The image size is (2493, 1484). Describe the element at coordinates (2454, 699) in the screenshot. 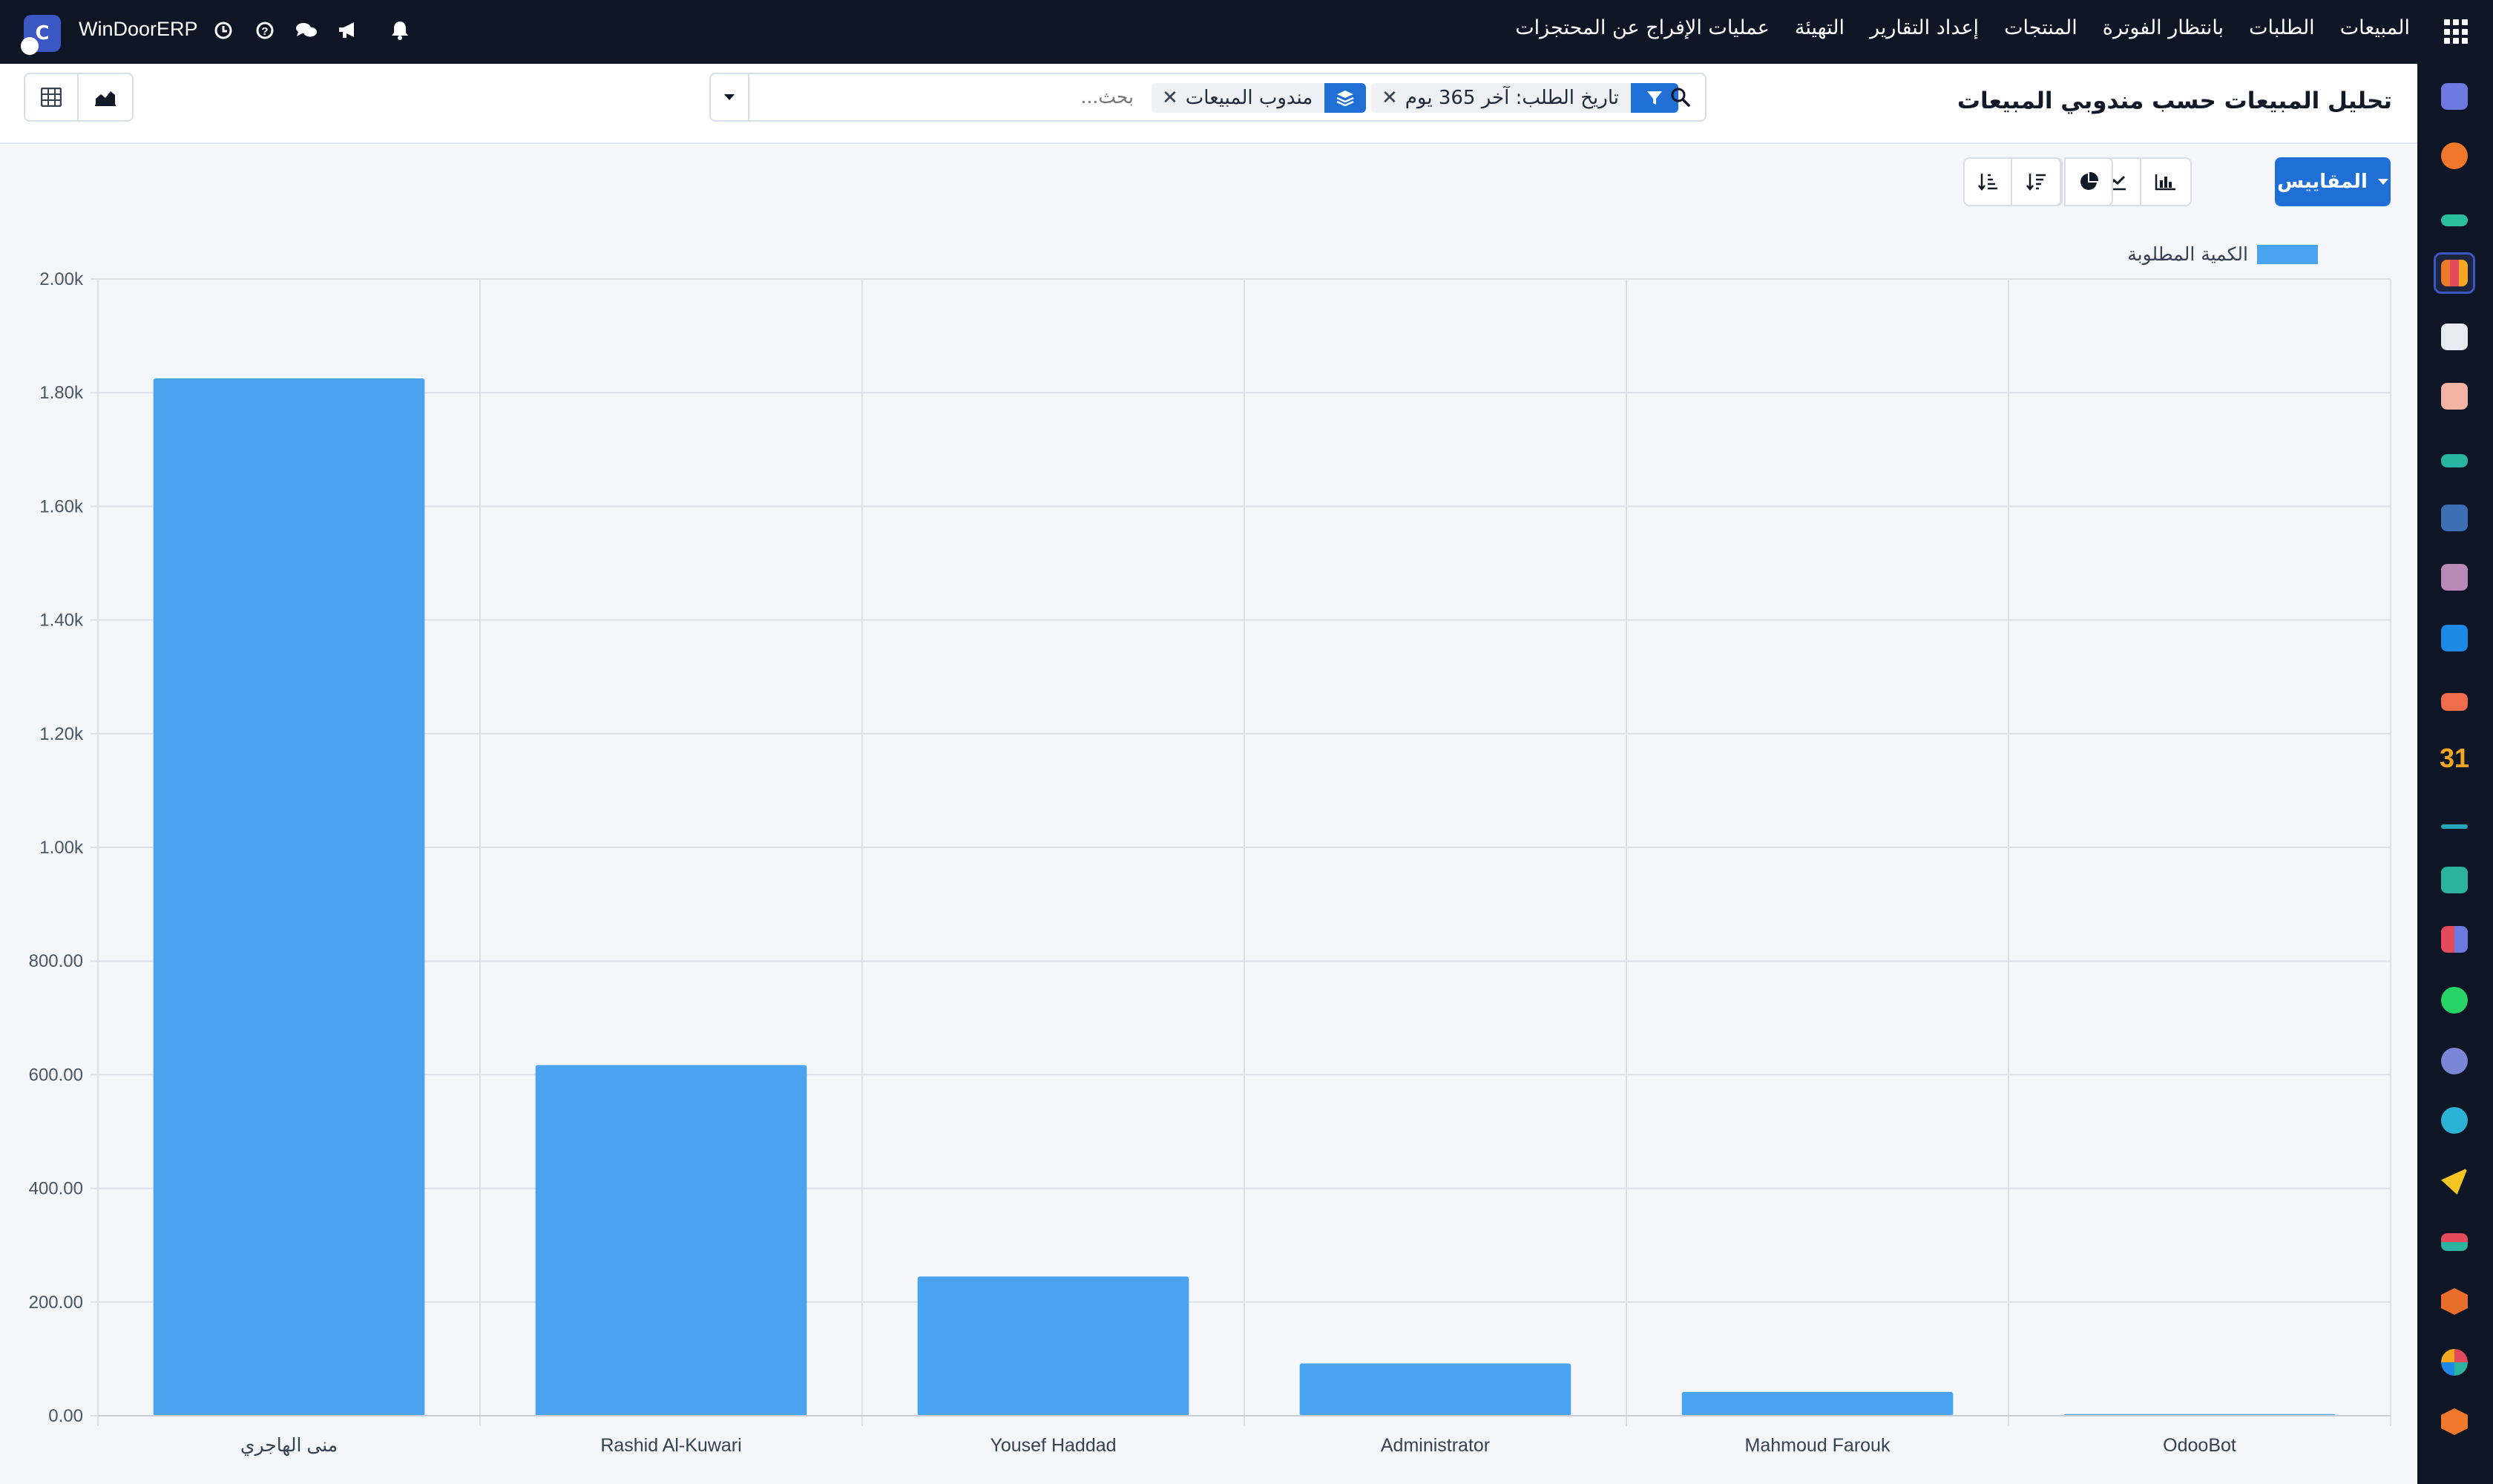

I see `app-employees-icon` at that location.